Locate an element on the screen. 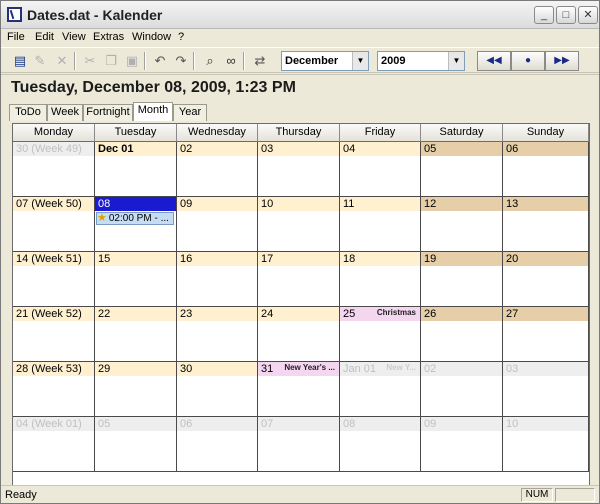 This screenshot has height=504, width=600. tab-week: Week is located at coordinates (65, 112).